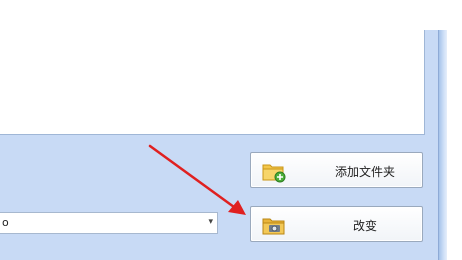  I want to click on add-folder-button: 添加文件夹, so click(336, 170).